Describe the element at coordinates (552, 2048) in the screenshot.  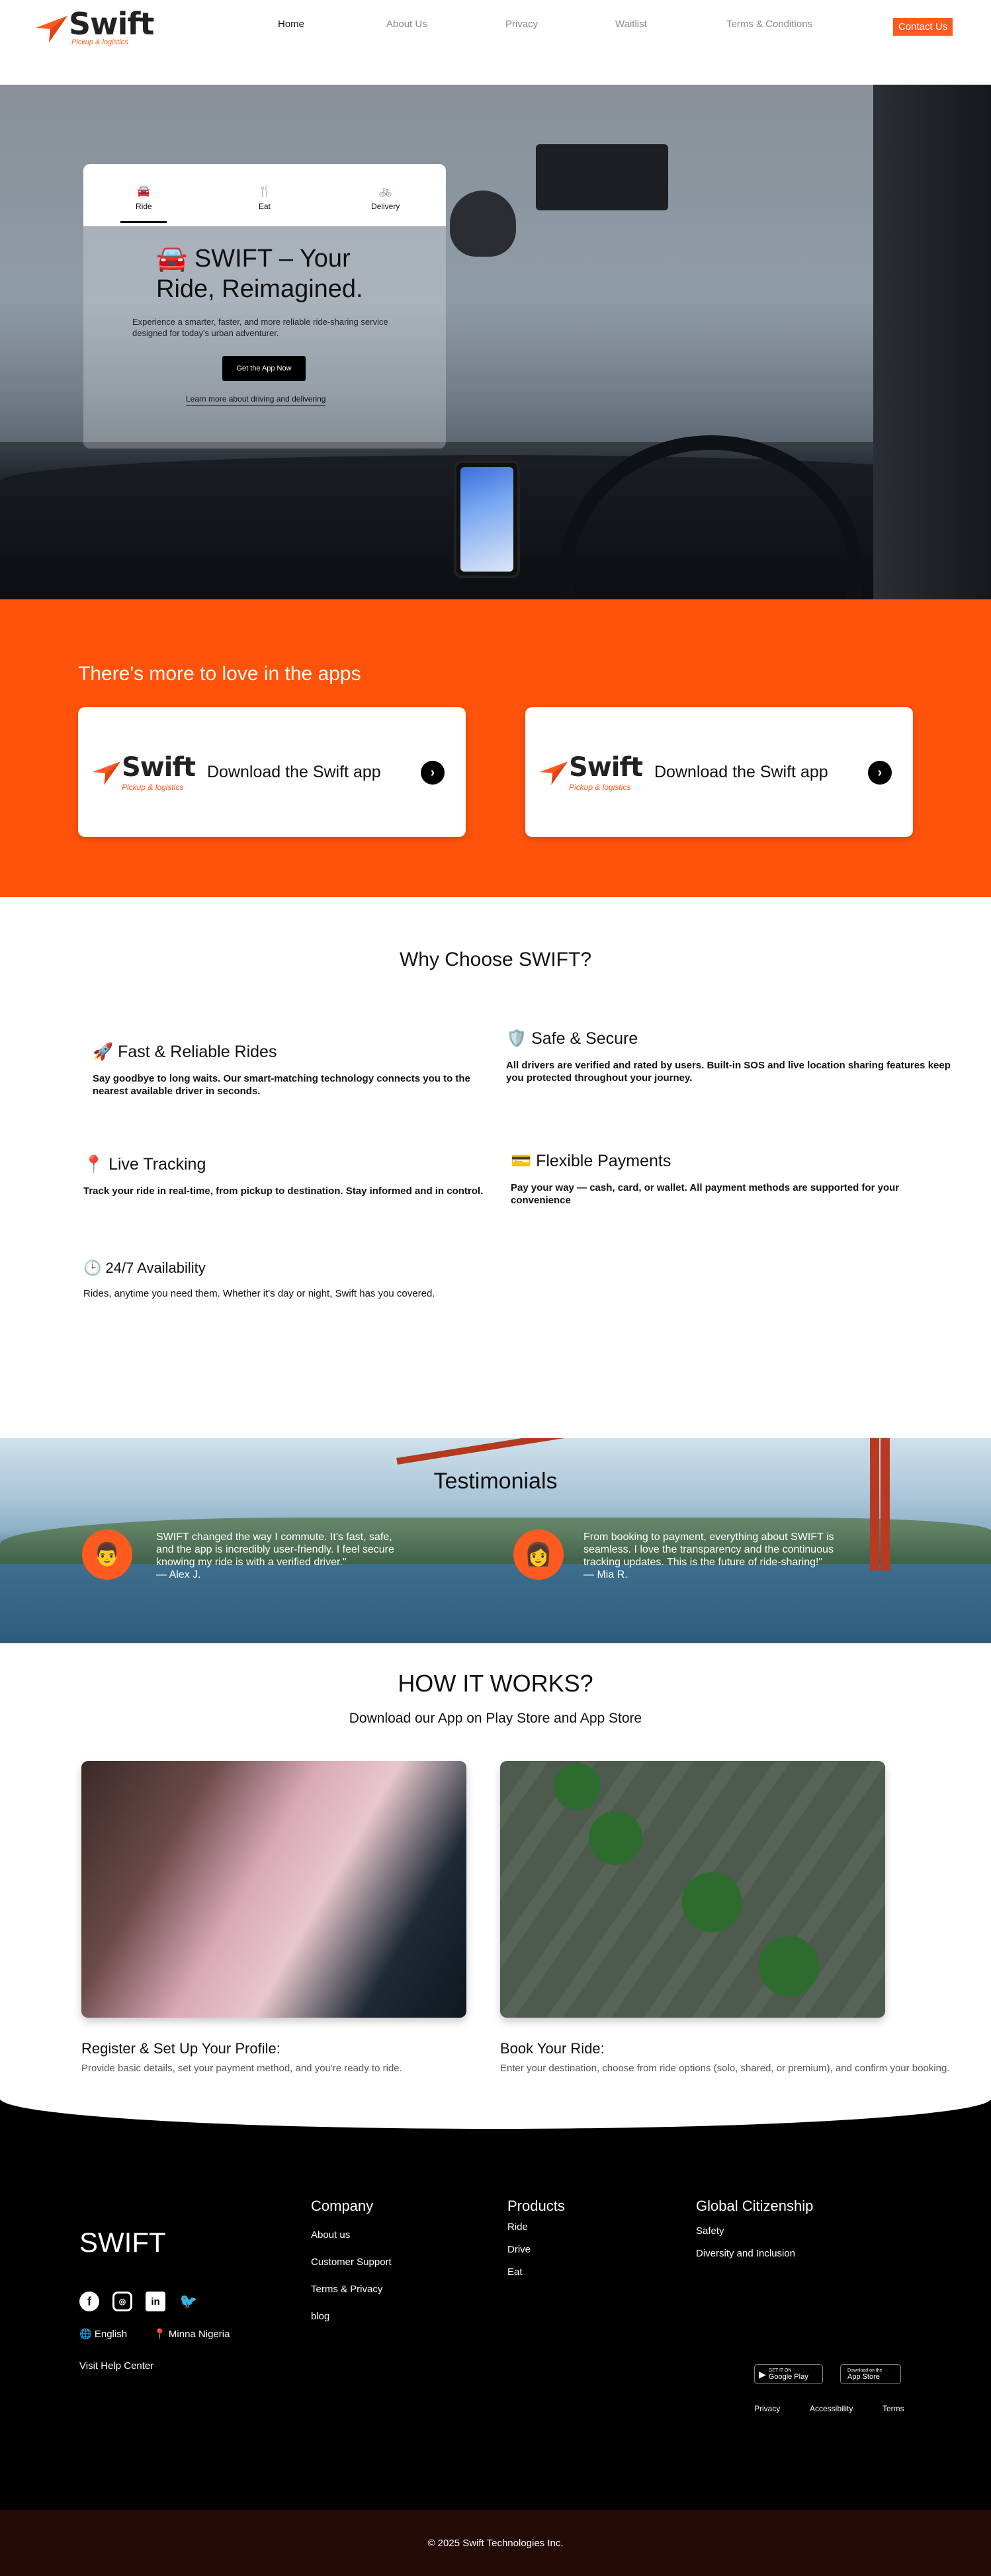
I see `step-title: Book Your Ride:` at that location.